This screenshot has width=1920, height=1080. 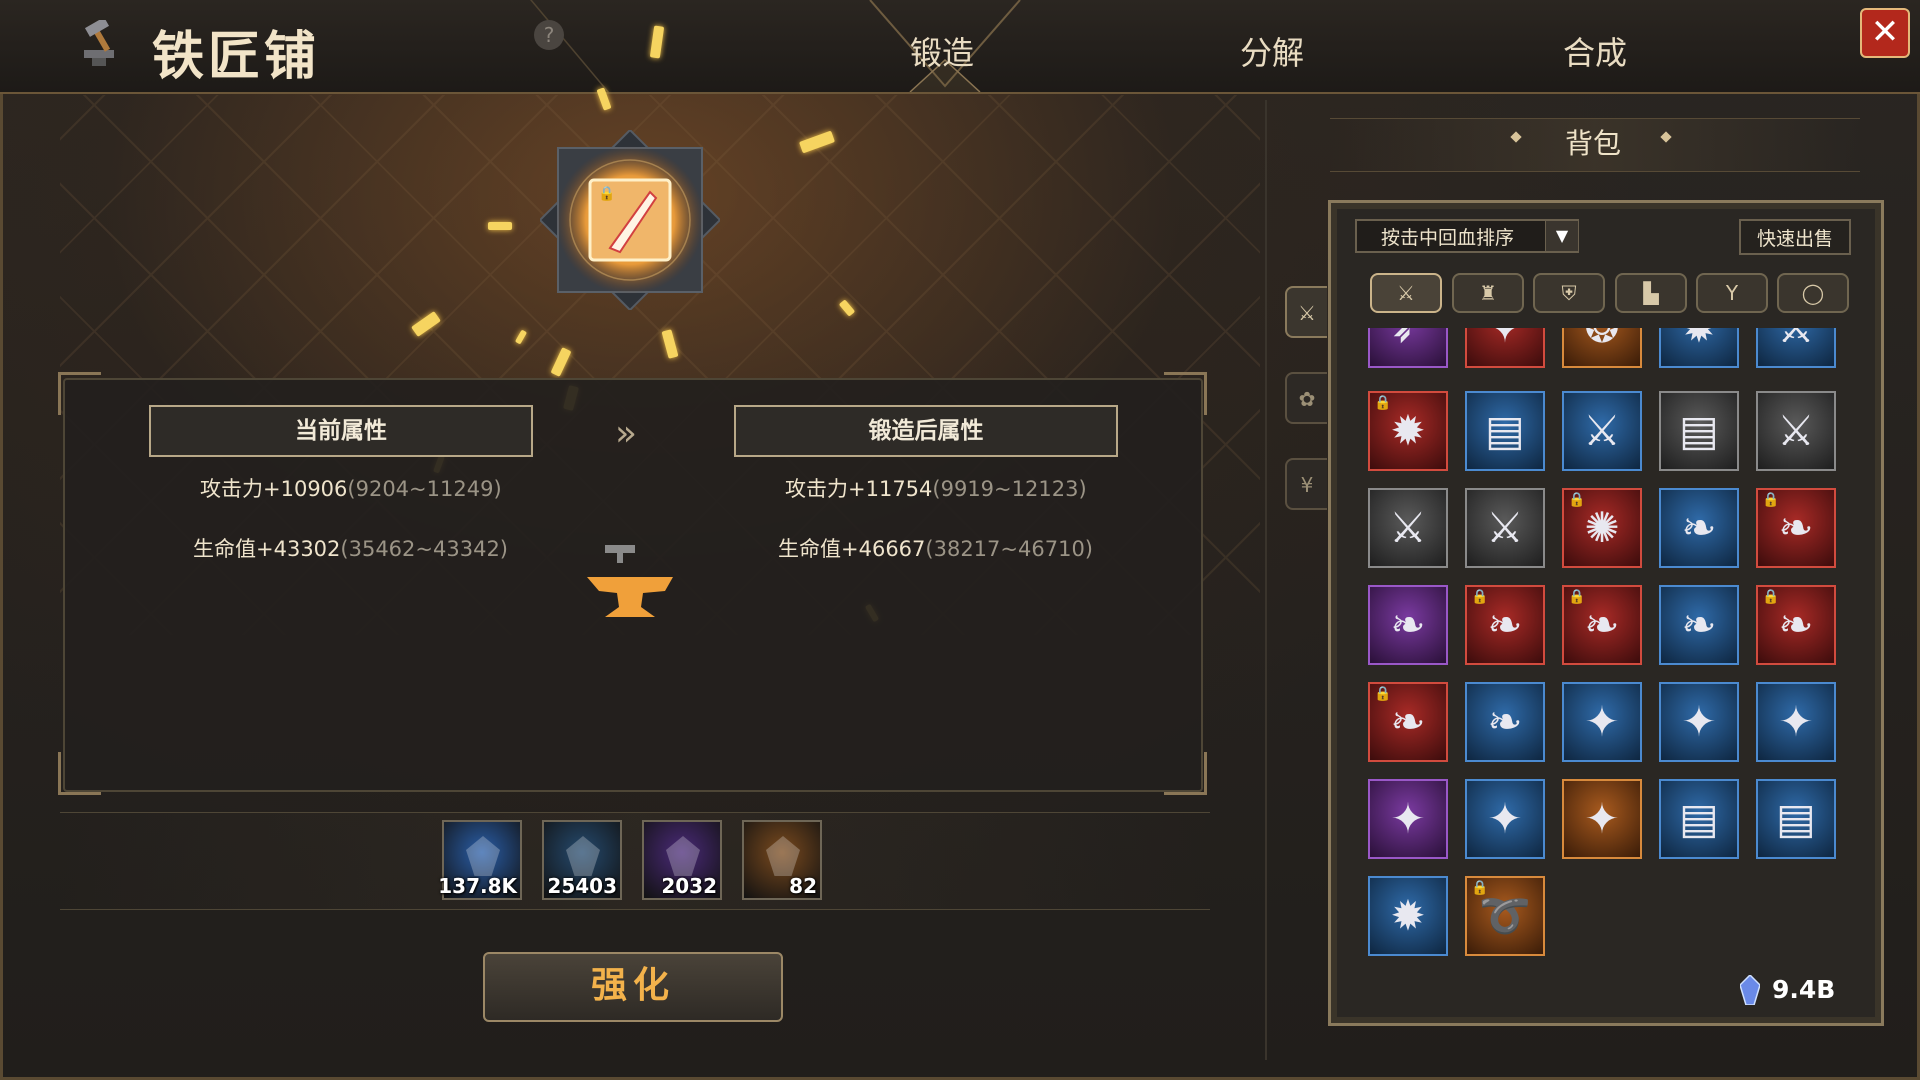 I want to click on help-button: ?, so click(x=549, y=35).